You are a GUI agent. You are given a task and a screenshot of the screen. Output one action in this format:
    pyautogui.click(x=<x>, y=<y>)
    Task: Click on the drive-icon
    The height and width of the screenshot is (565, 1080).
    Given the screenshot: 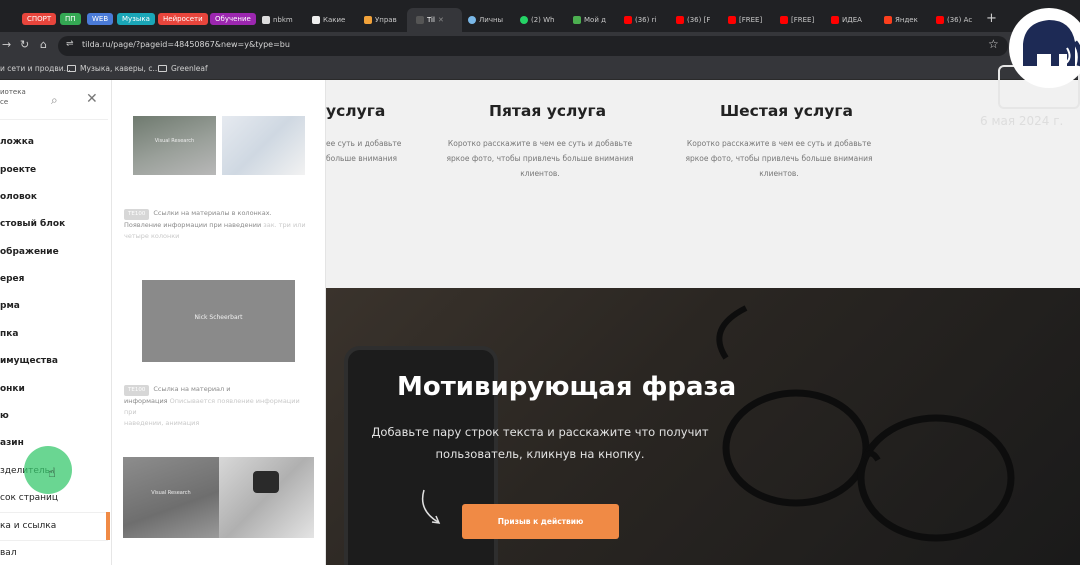 What is the action you would take?
    pyautogui.click(x=577, y=20)
    